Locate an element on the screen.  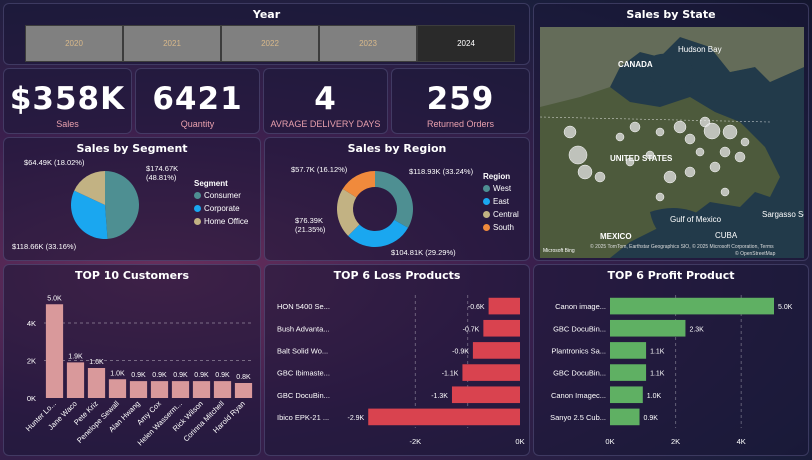
region-legend-item: South is located at coordinates (501, 227).